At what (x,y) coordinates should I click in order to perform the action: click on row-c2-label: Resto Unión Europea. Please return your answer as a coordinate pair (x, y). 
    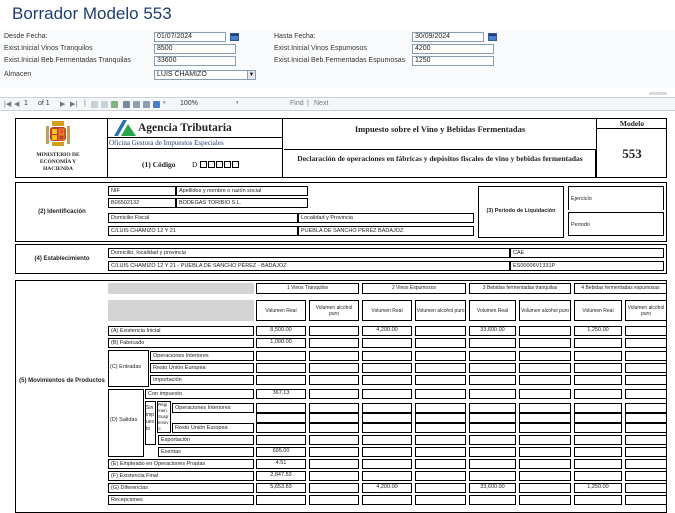
    Looking at the image, I should click on (202, 368).